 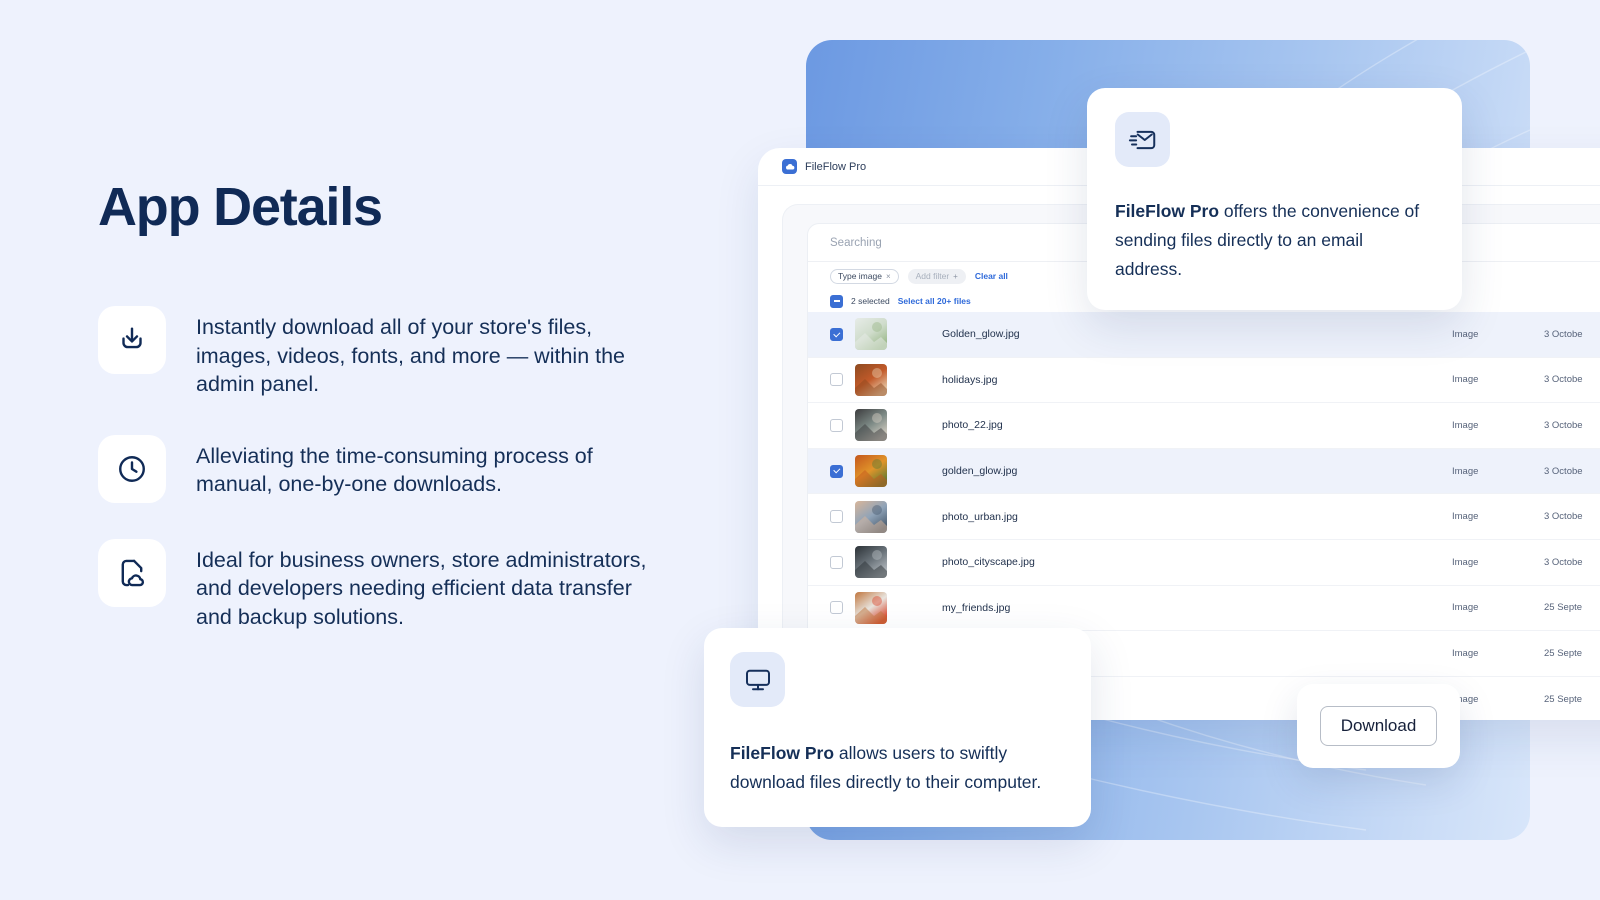 What do you see at coordinates (934, 301) in the screenshot?
I see `select-all-files-link: Select all 20+ files` at bounding box center [934, 301].